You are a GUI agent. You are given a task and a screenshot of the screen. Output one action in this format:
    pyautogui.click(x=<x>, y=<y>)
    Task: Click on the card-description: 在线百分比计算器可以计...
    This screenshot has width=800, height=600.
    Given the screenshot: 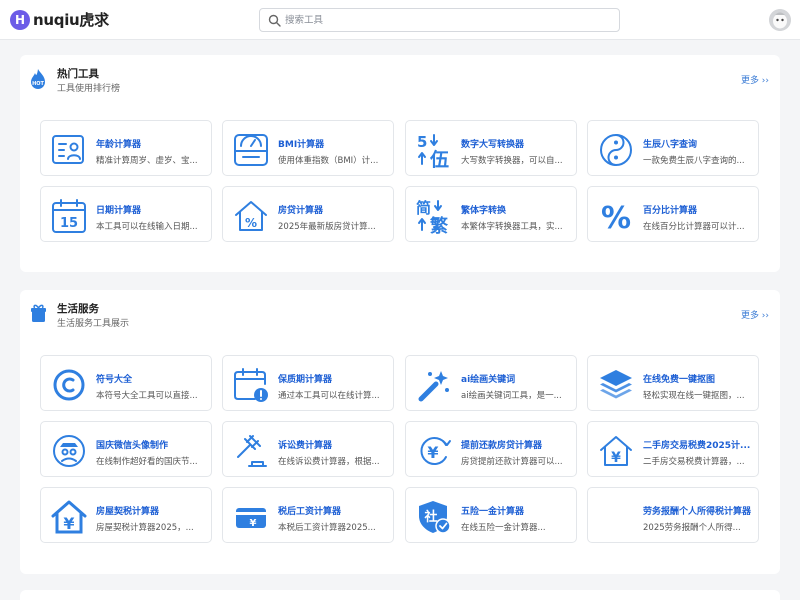 What is the action you would take?
    pyautogui.click(x=694, y=227)
    